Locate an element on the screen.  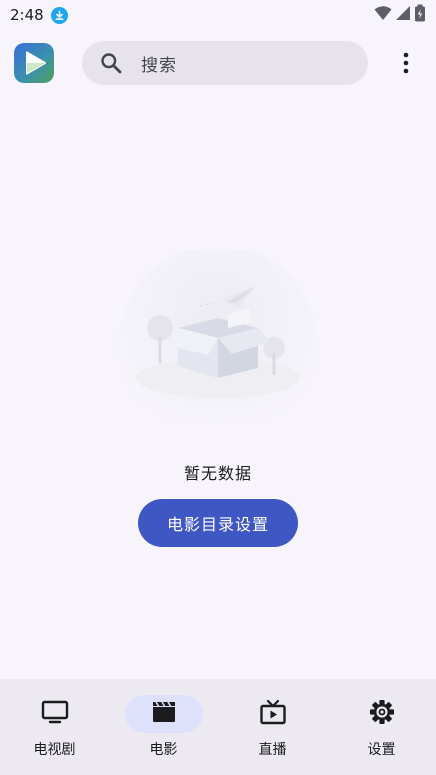
nav-pill-active is located at coordinates (163, 714).